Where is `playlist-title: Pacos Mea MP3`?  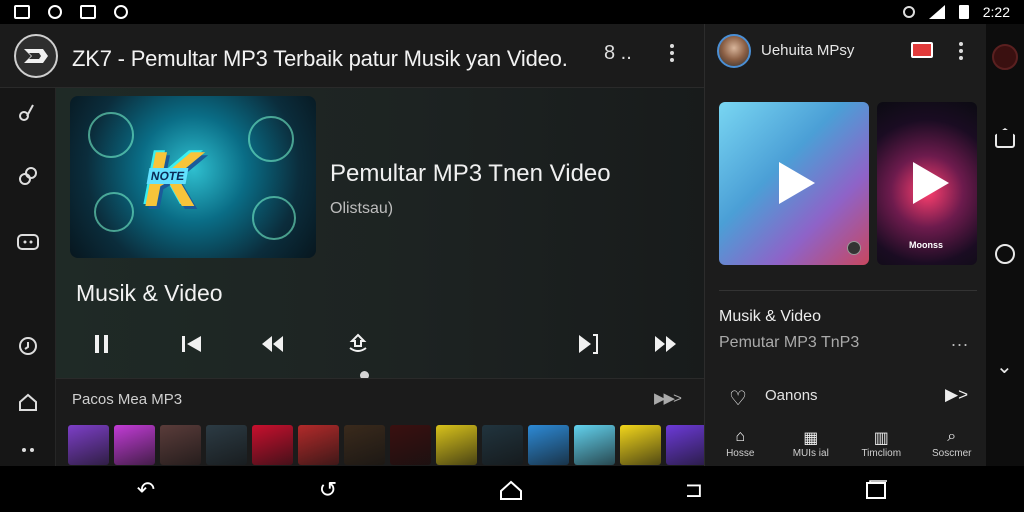
playlist-title: Pacos Mea MP3 is located at coordinates (127, 399).